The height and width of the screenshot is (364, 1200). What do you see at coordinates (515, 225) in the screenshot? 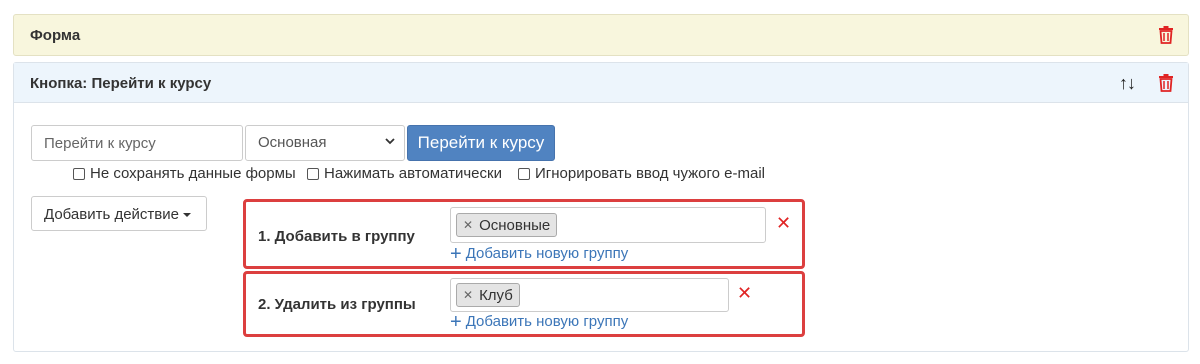
I see `group-tag-label: Основные` at bounding box center [515, 225].